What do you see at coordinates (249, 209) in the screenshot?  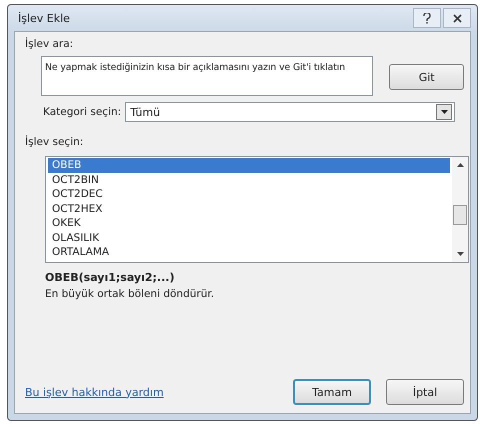 I see `function-list-item: OCT2HEX` at bounding box center [249, 209].